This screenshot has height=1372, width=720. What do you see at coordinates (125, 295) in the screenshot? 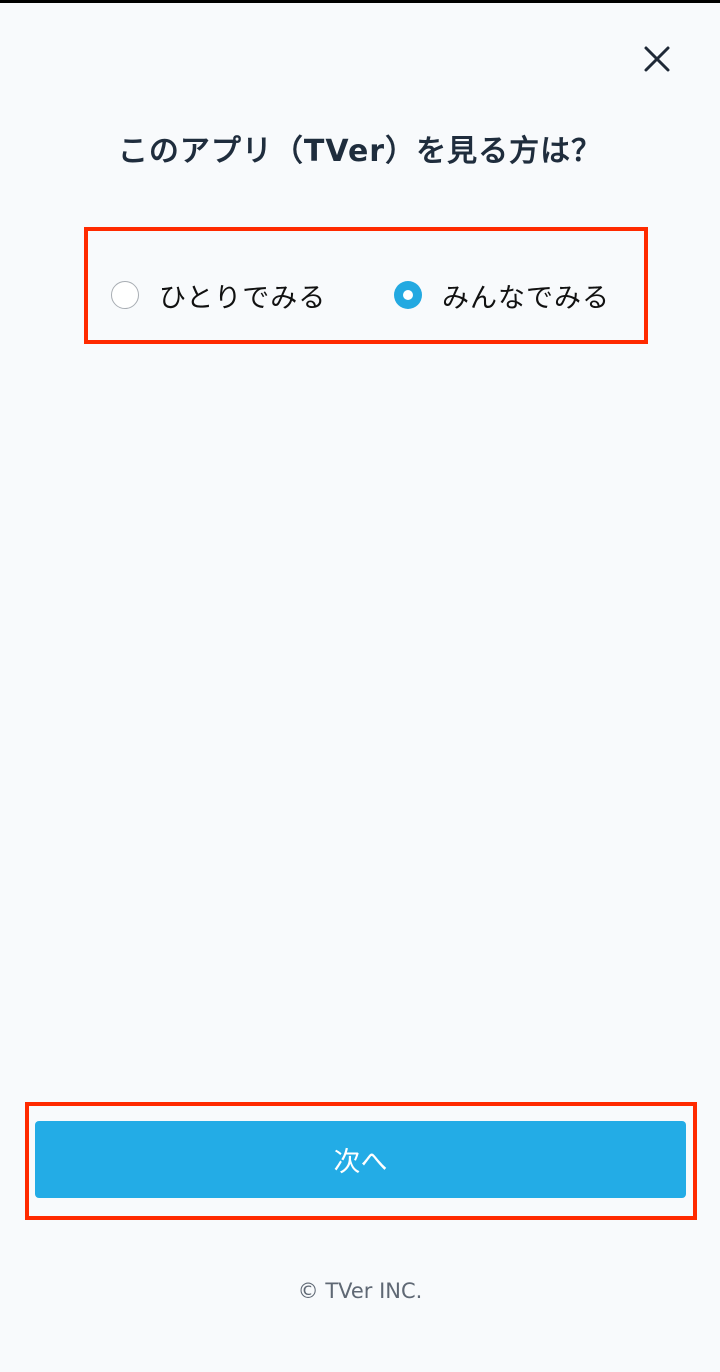
I see `radio-unselected-icon` at bounding box center [125, 295].